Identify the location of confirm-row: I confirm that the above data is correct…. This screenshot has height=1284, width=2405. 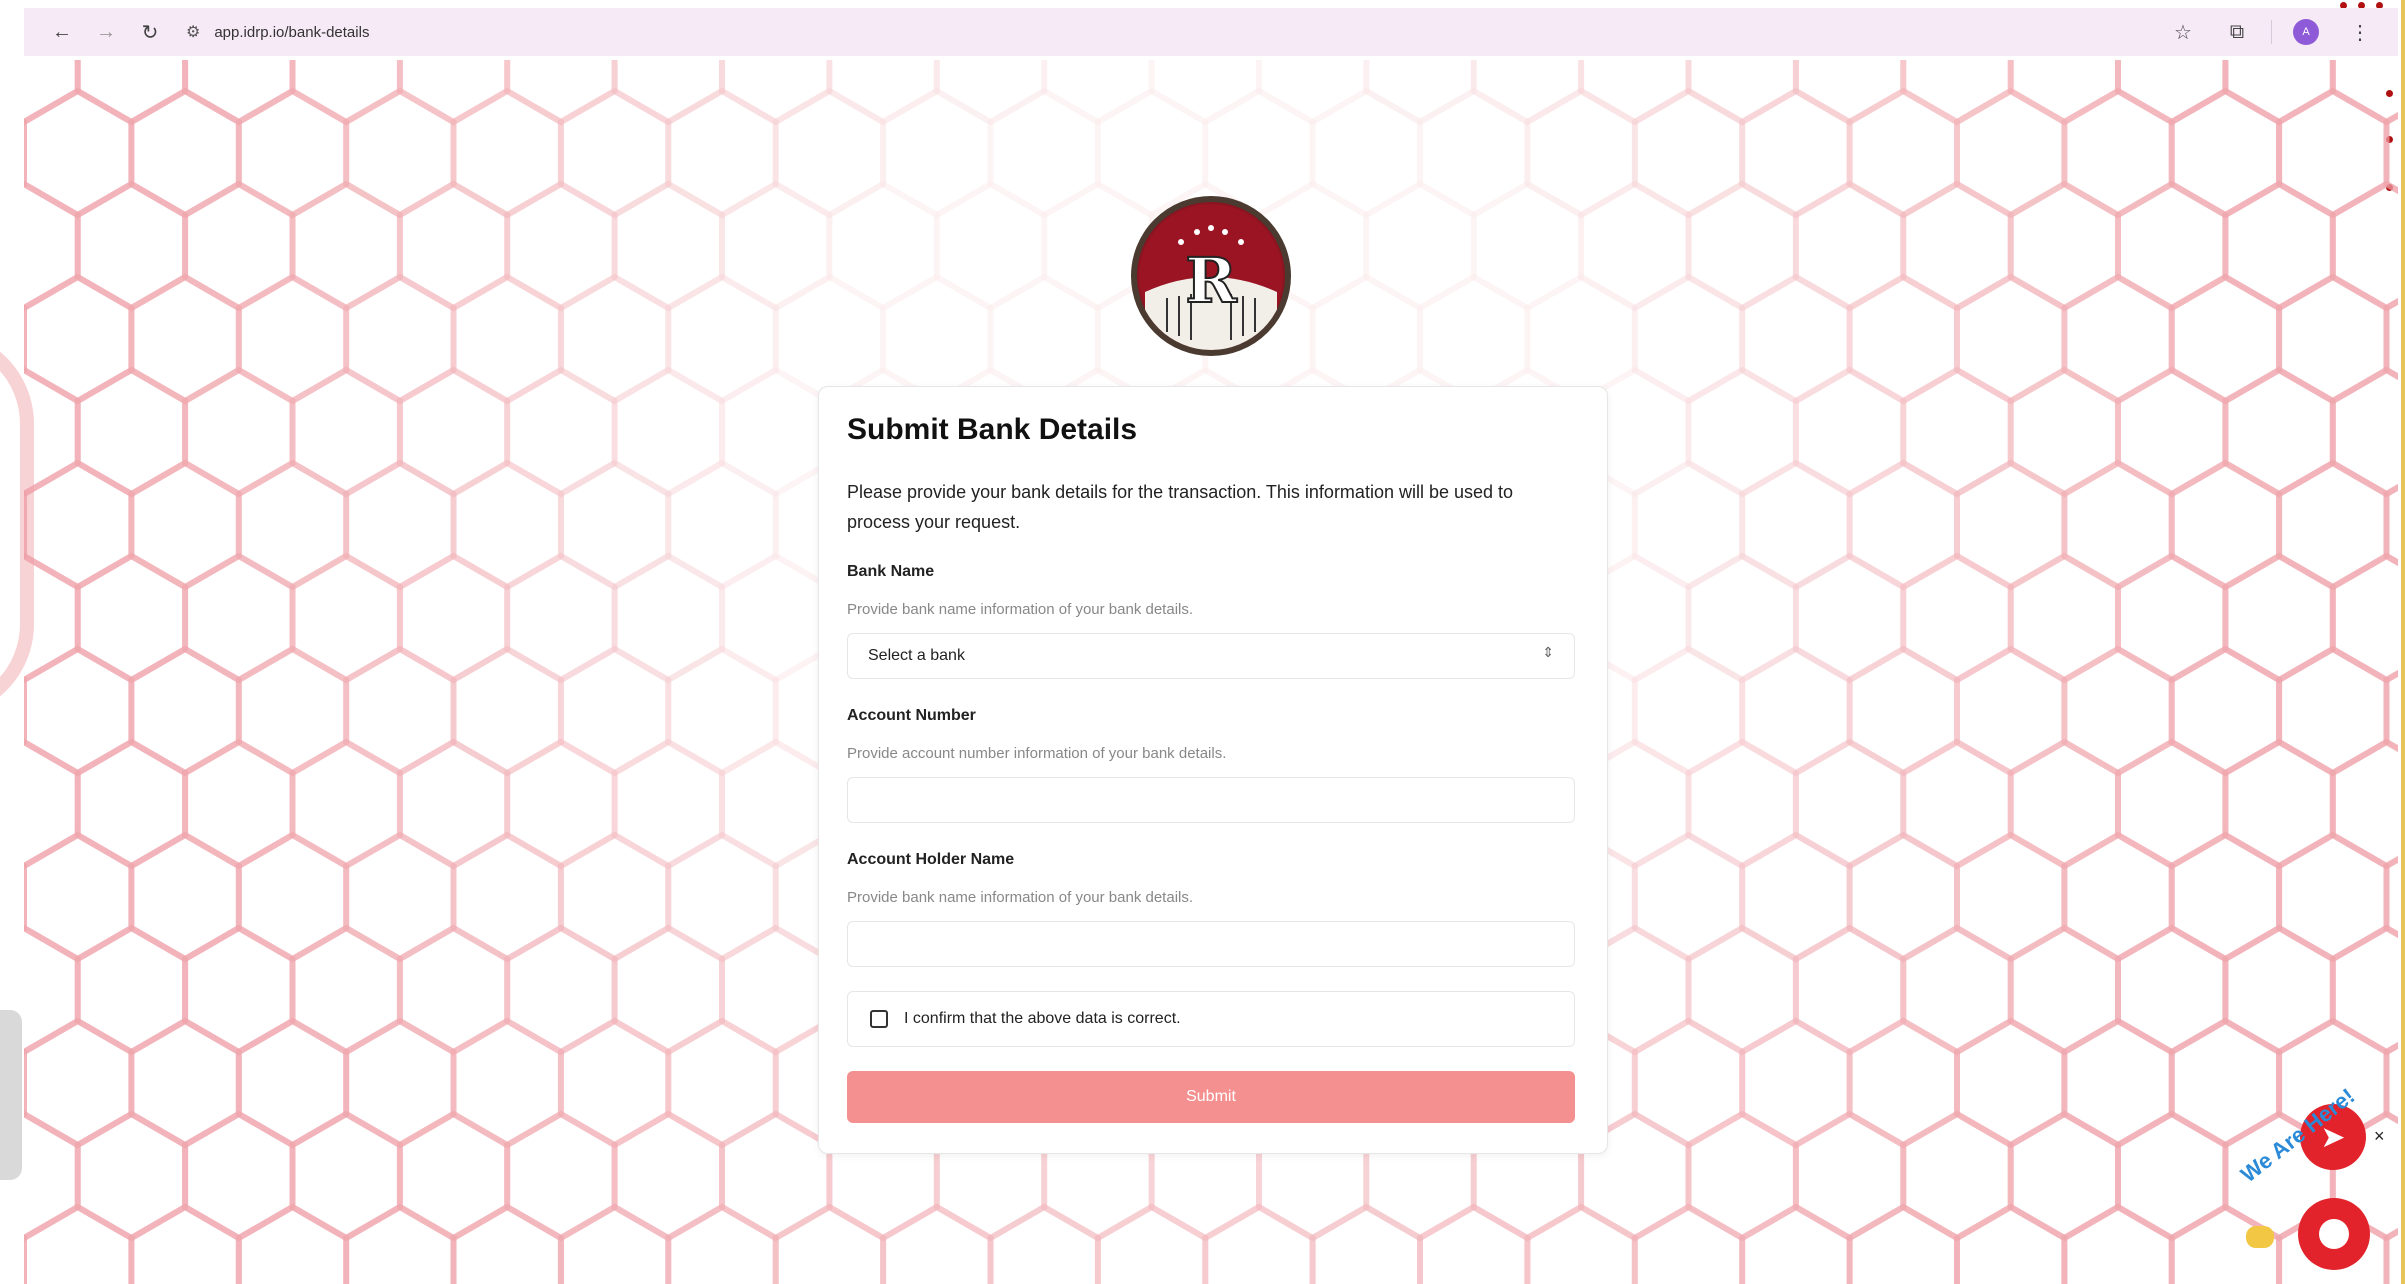
(1211, 1019).